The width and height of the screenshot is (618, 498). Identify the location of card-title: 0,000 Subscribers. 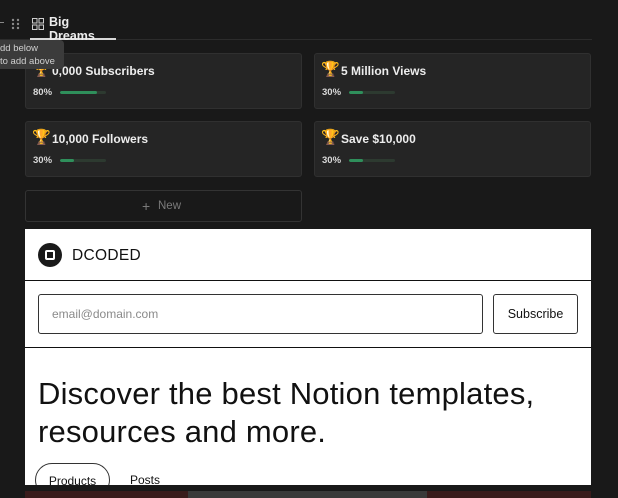
(103, 71).